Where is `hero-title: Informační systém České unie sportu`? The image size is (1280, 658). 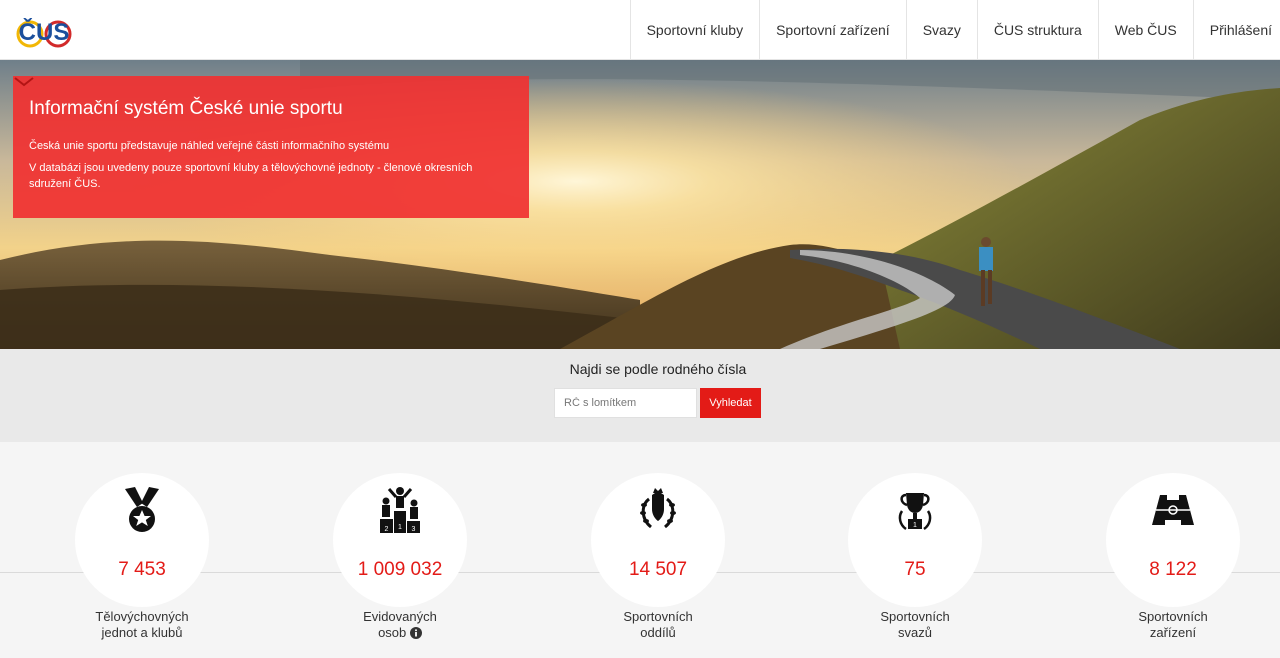
hero-title: Informační systém České unie sportu is located at coordinates (186, 108).